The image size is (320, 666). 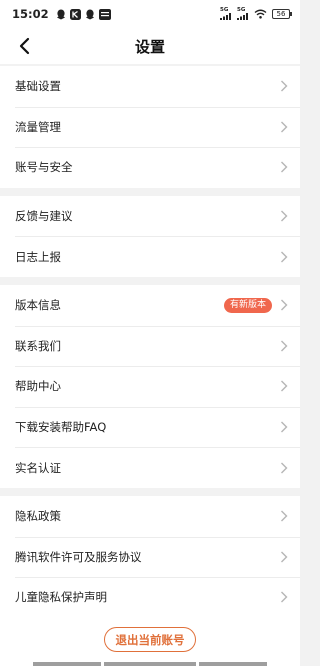 What do you see at coordinates (38, 345) in the screenshot?
I see `settings-item-label: 联系我们` at bounding box center [38, 345].